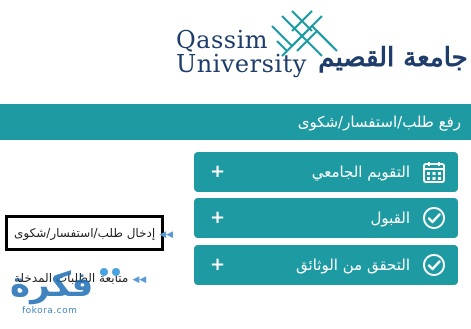 The width and height of the screenshot is (471, 329). What do you see at coordinates (393, 58) in the screenshot?
I see `university-name-arabic: جامعة القصيم` at bounding box center [393, 58].